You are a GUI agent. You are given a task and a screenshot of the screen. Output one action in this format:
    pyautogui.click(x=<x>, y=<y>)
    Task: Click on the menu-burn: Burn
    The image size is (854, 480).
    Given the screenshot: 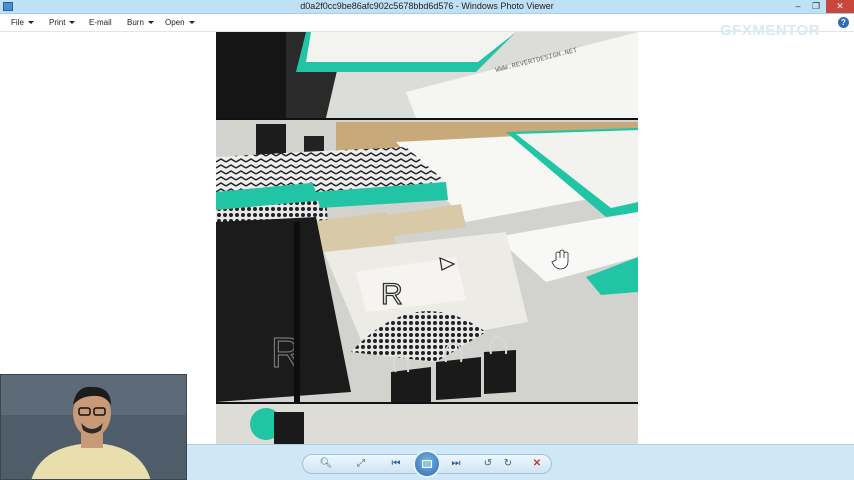 What is the action you would take?
    pyautogui.click(x=140, y=22)
    